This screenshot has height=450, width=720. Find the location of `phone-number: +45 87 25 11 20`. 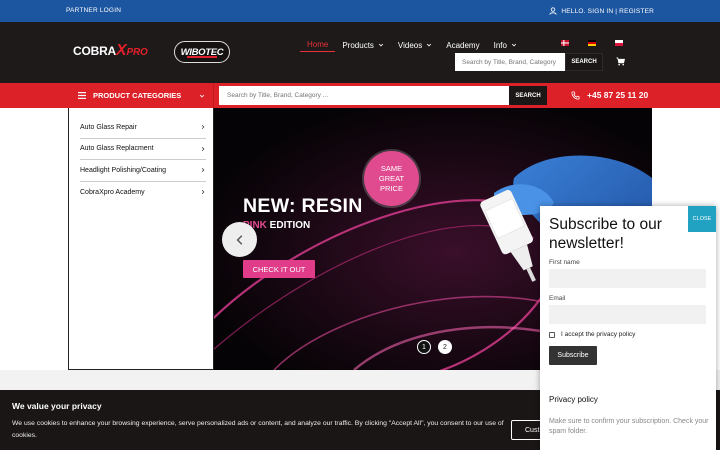

phone-number: +45 87 25 11 20 is located at coordinates (618, 95).